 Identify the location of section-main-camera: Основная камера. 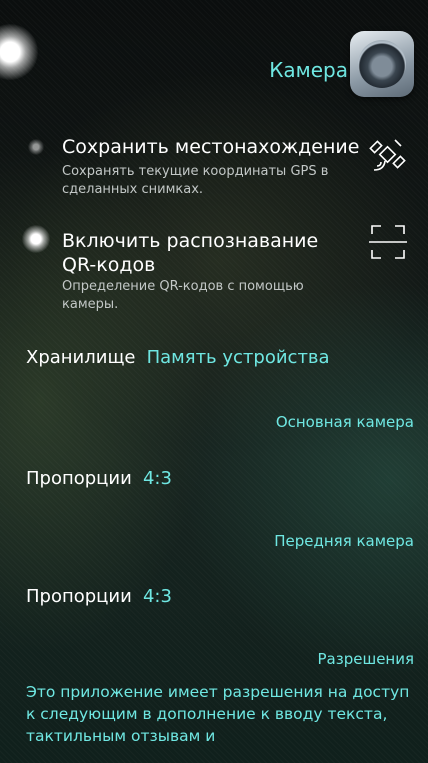
(344, 422).